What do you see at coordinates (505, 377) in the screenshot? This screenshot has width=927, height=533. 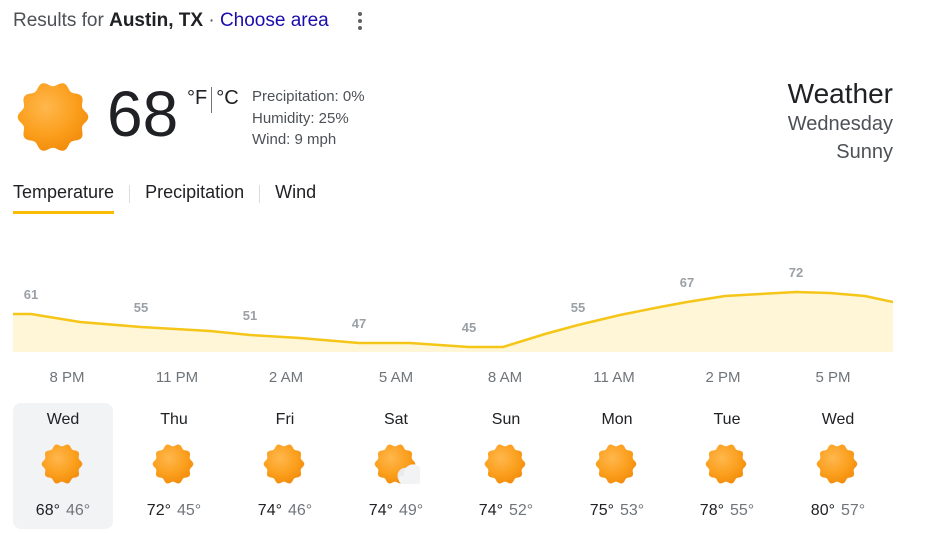 I see `hour-label: 8 AM` at bounding box center [505, 377].